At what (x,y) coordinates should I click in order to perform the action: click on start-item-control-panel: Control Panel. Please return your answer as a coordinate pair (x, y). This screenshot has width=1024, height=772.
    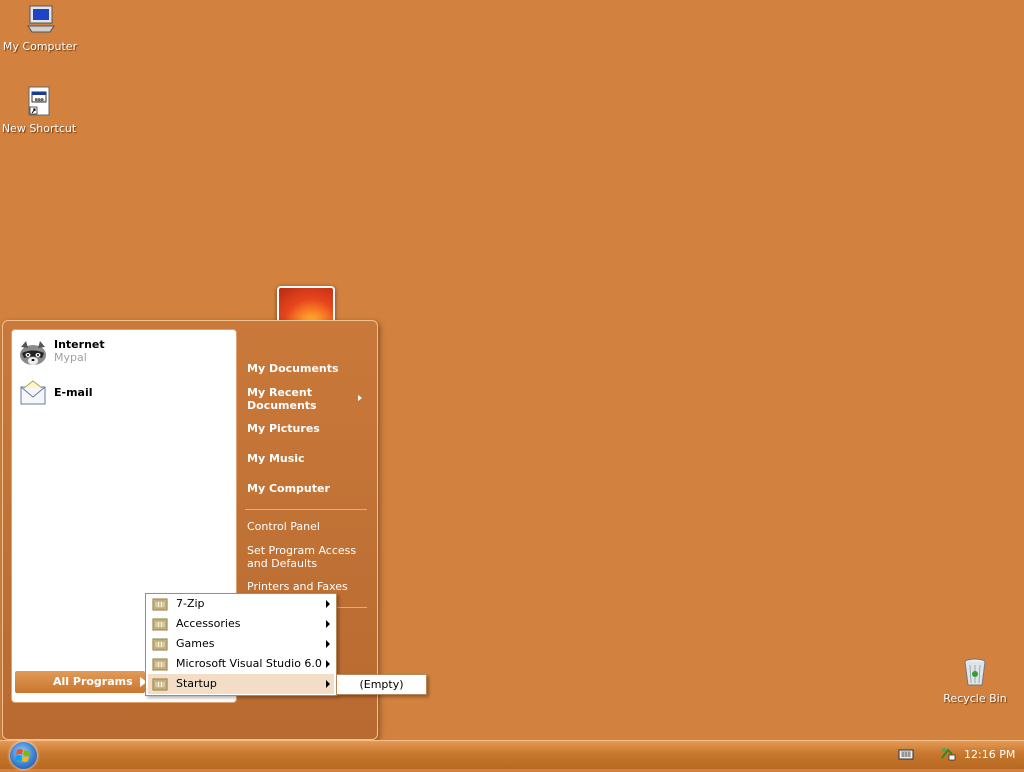
    Looking at the image, I should click on (283, 526).